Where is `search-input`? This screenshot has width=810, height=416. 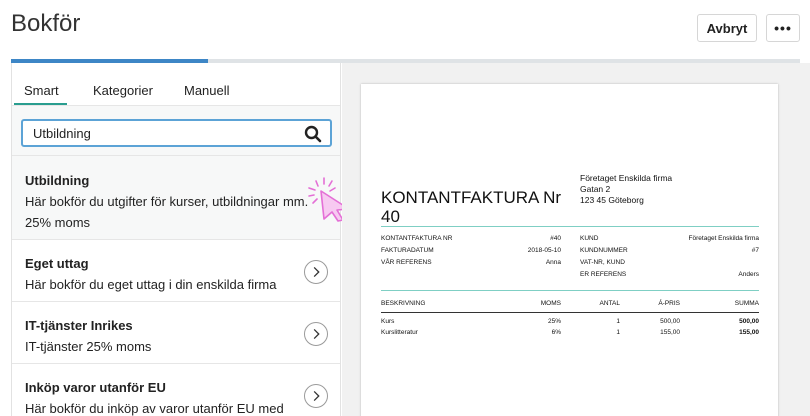
search-input is located at coordinates (158, 133).